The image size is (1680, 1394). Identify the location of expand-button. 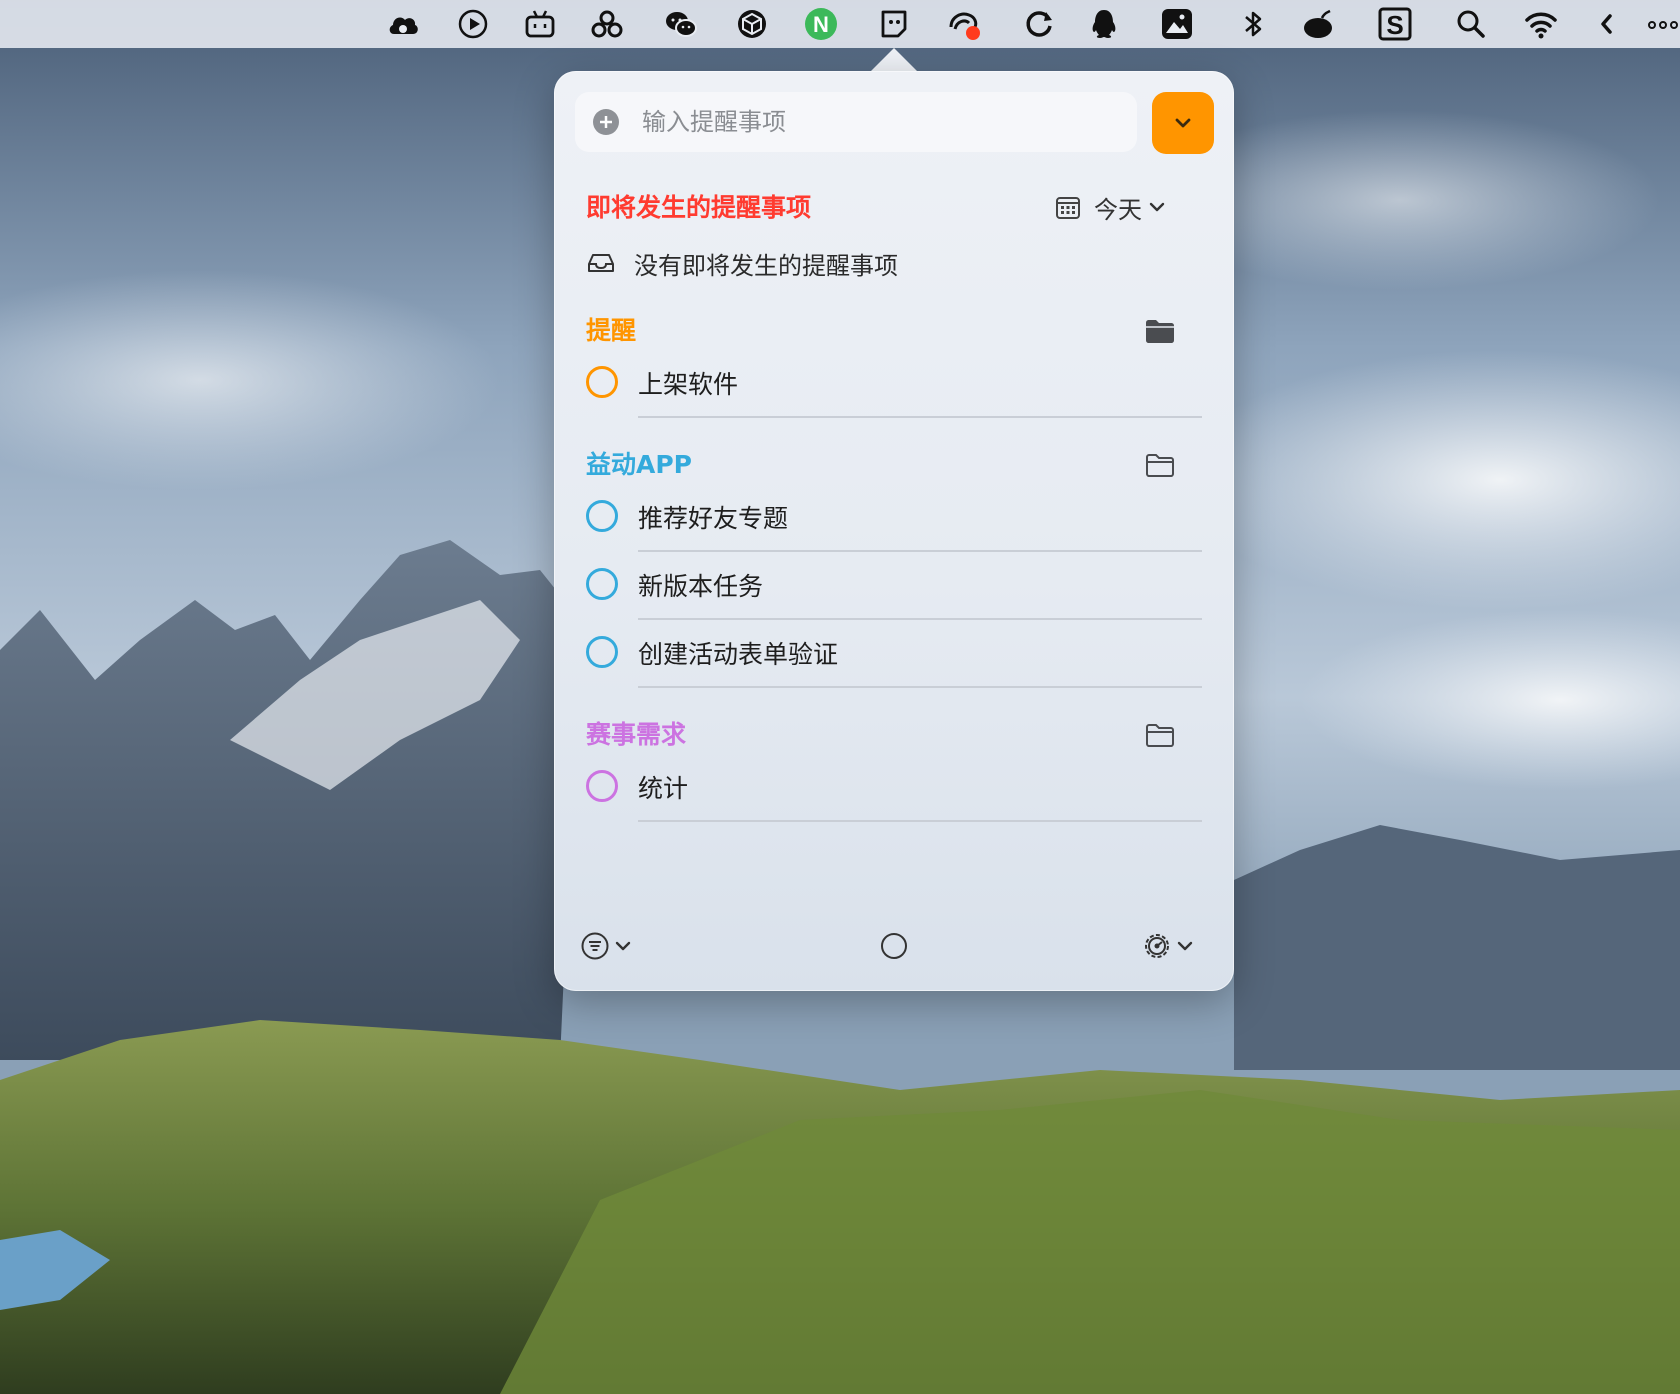
(1183, 123).